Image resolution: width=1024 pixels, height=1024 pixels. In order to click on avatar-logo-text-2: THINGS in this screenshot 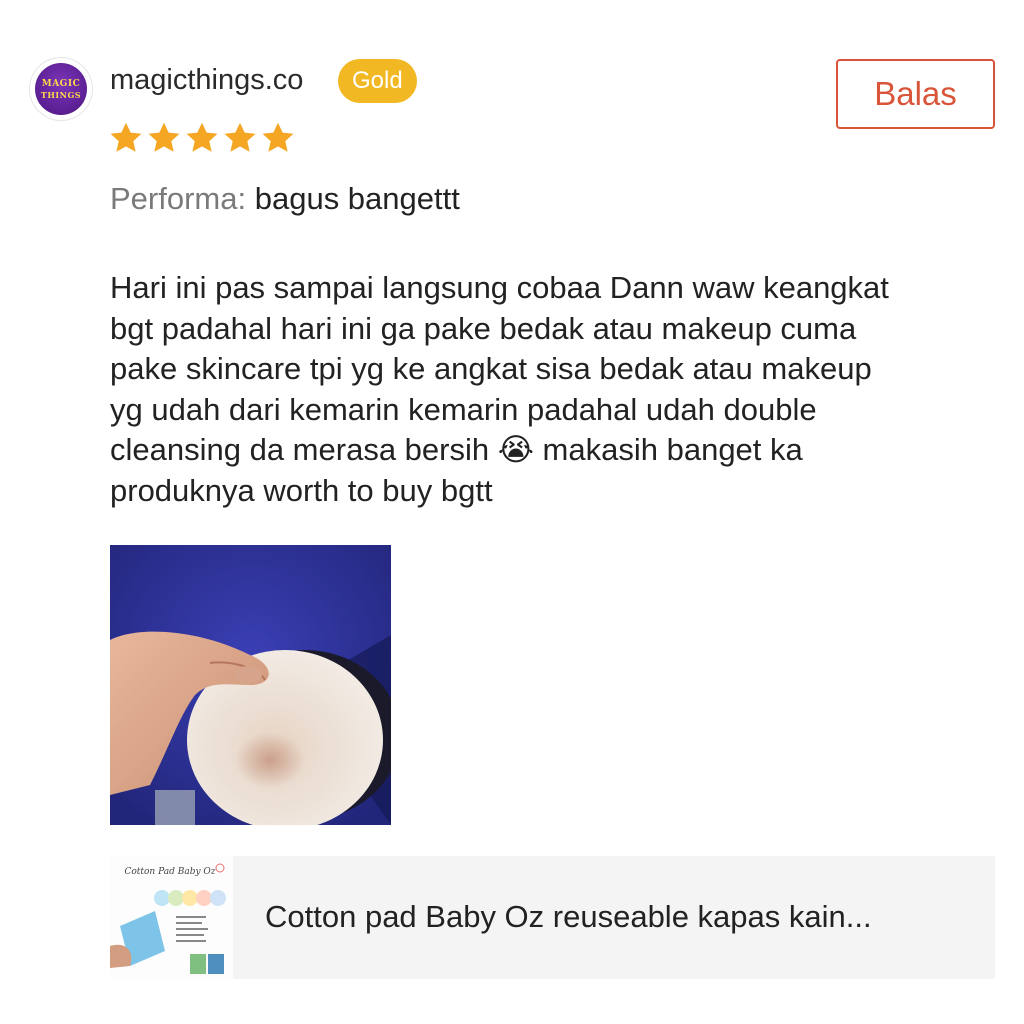, I will do `click(61, 94)`.